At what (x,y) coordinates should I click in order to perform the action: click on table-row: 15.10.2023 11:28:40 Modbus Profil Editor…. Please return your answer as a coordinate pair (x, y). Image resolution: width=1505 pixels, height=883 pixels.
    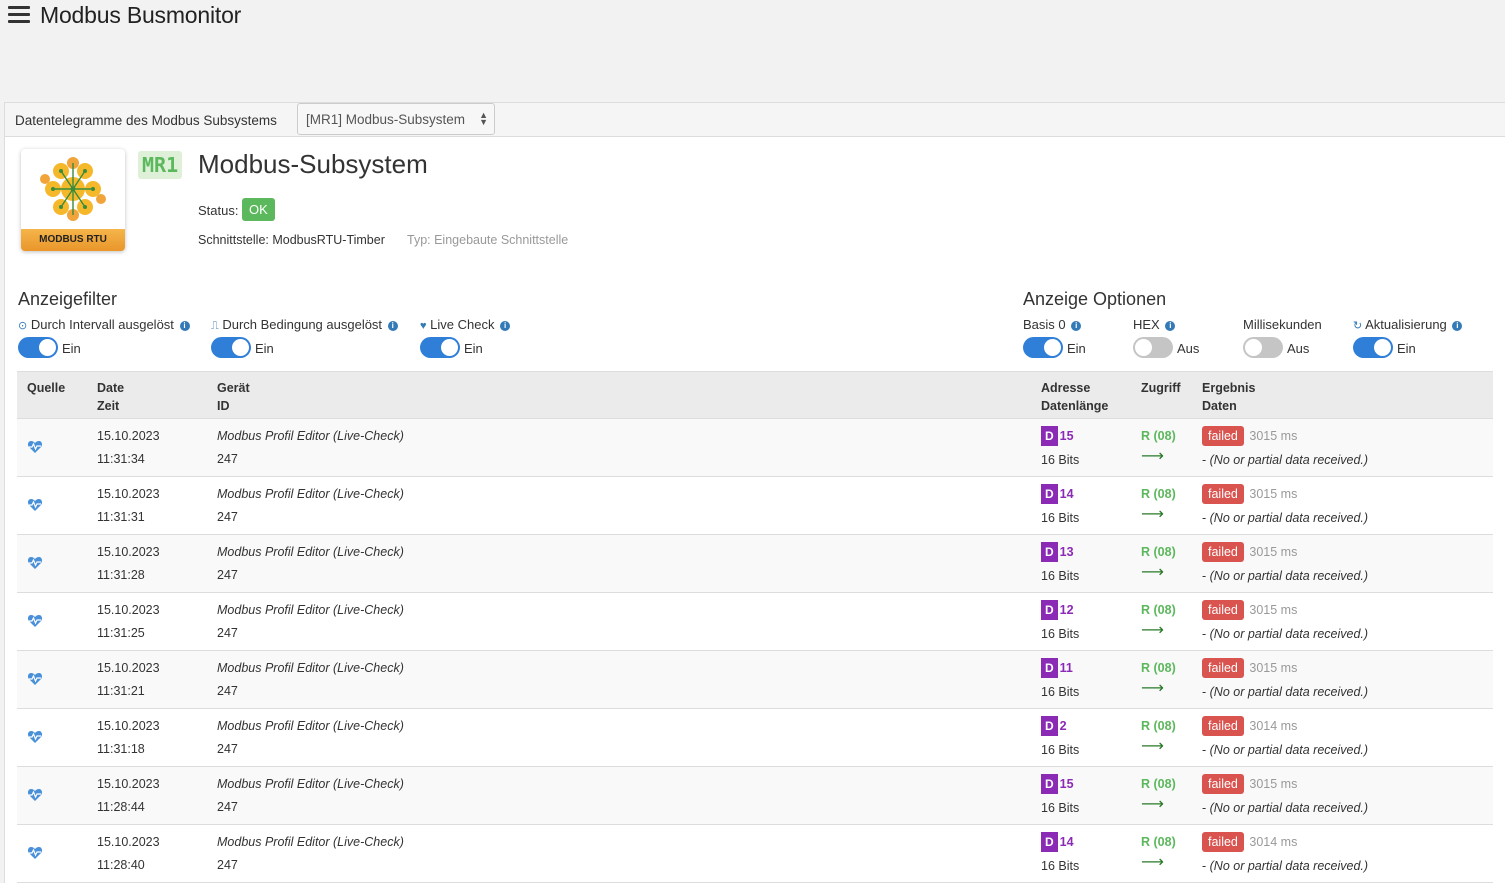
    Looking at the image, I should click on (755, 854).